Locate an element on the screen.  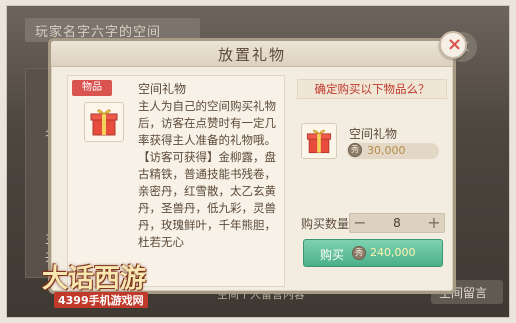
description-paragraph: 主人为自己的空间购买礼物后，访客在点赞时有一定几率获得主人准备的礼物哦。 is located at coordinates (207, 123).